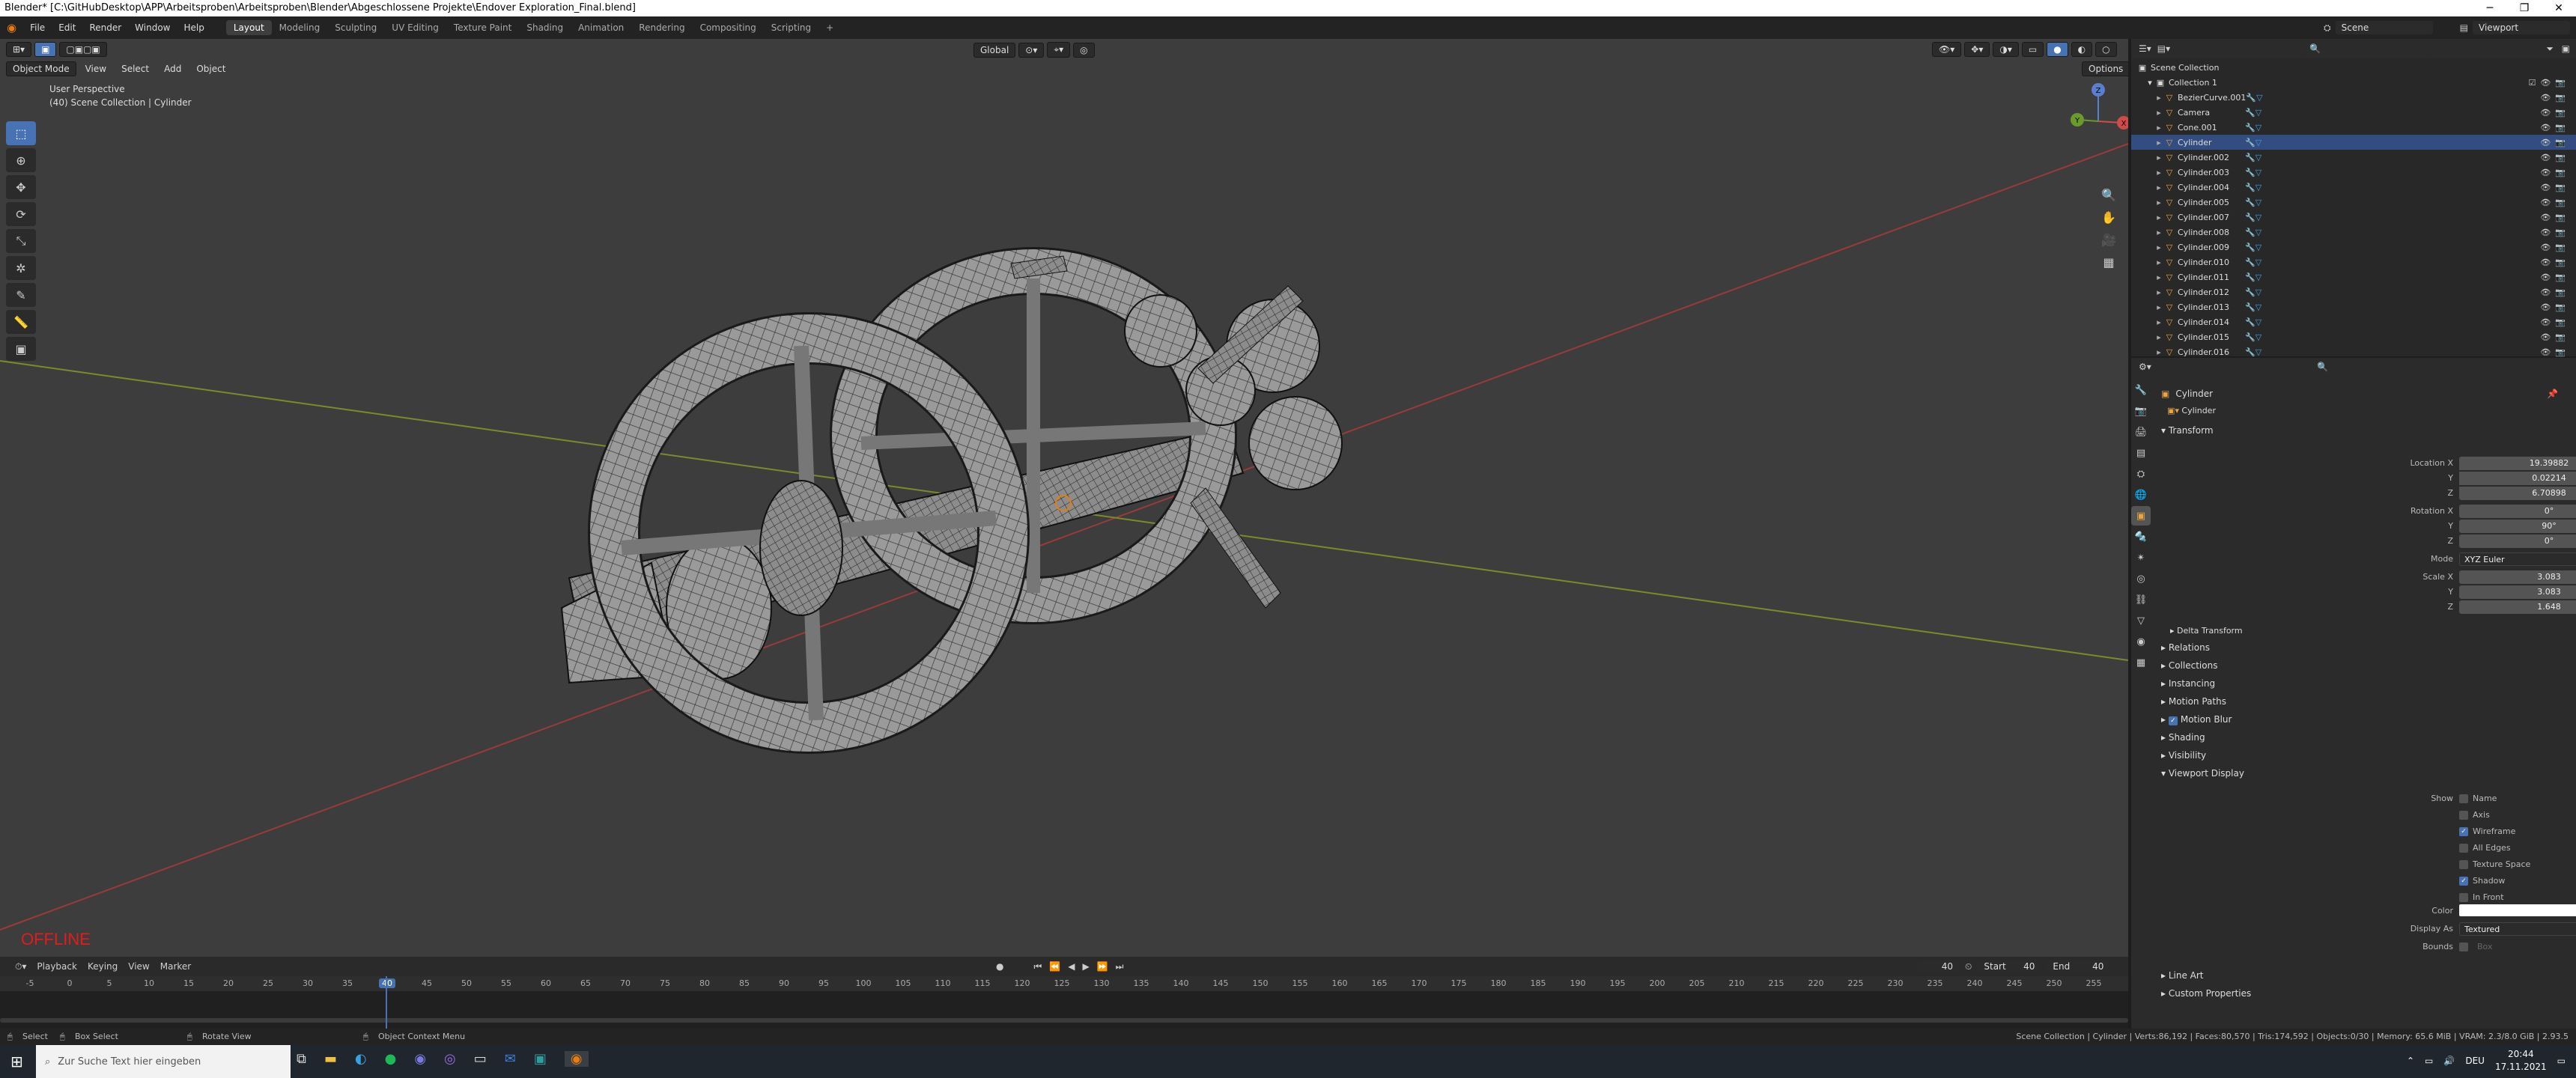 Image resolution: width=2576 pixels, height=1078 pixels. I want to click on jump-end-icon: ⏭, so click(1120, 966).